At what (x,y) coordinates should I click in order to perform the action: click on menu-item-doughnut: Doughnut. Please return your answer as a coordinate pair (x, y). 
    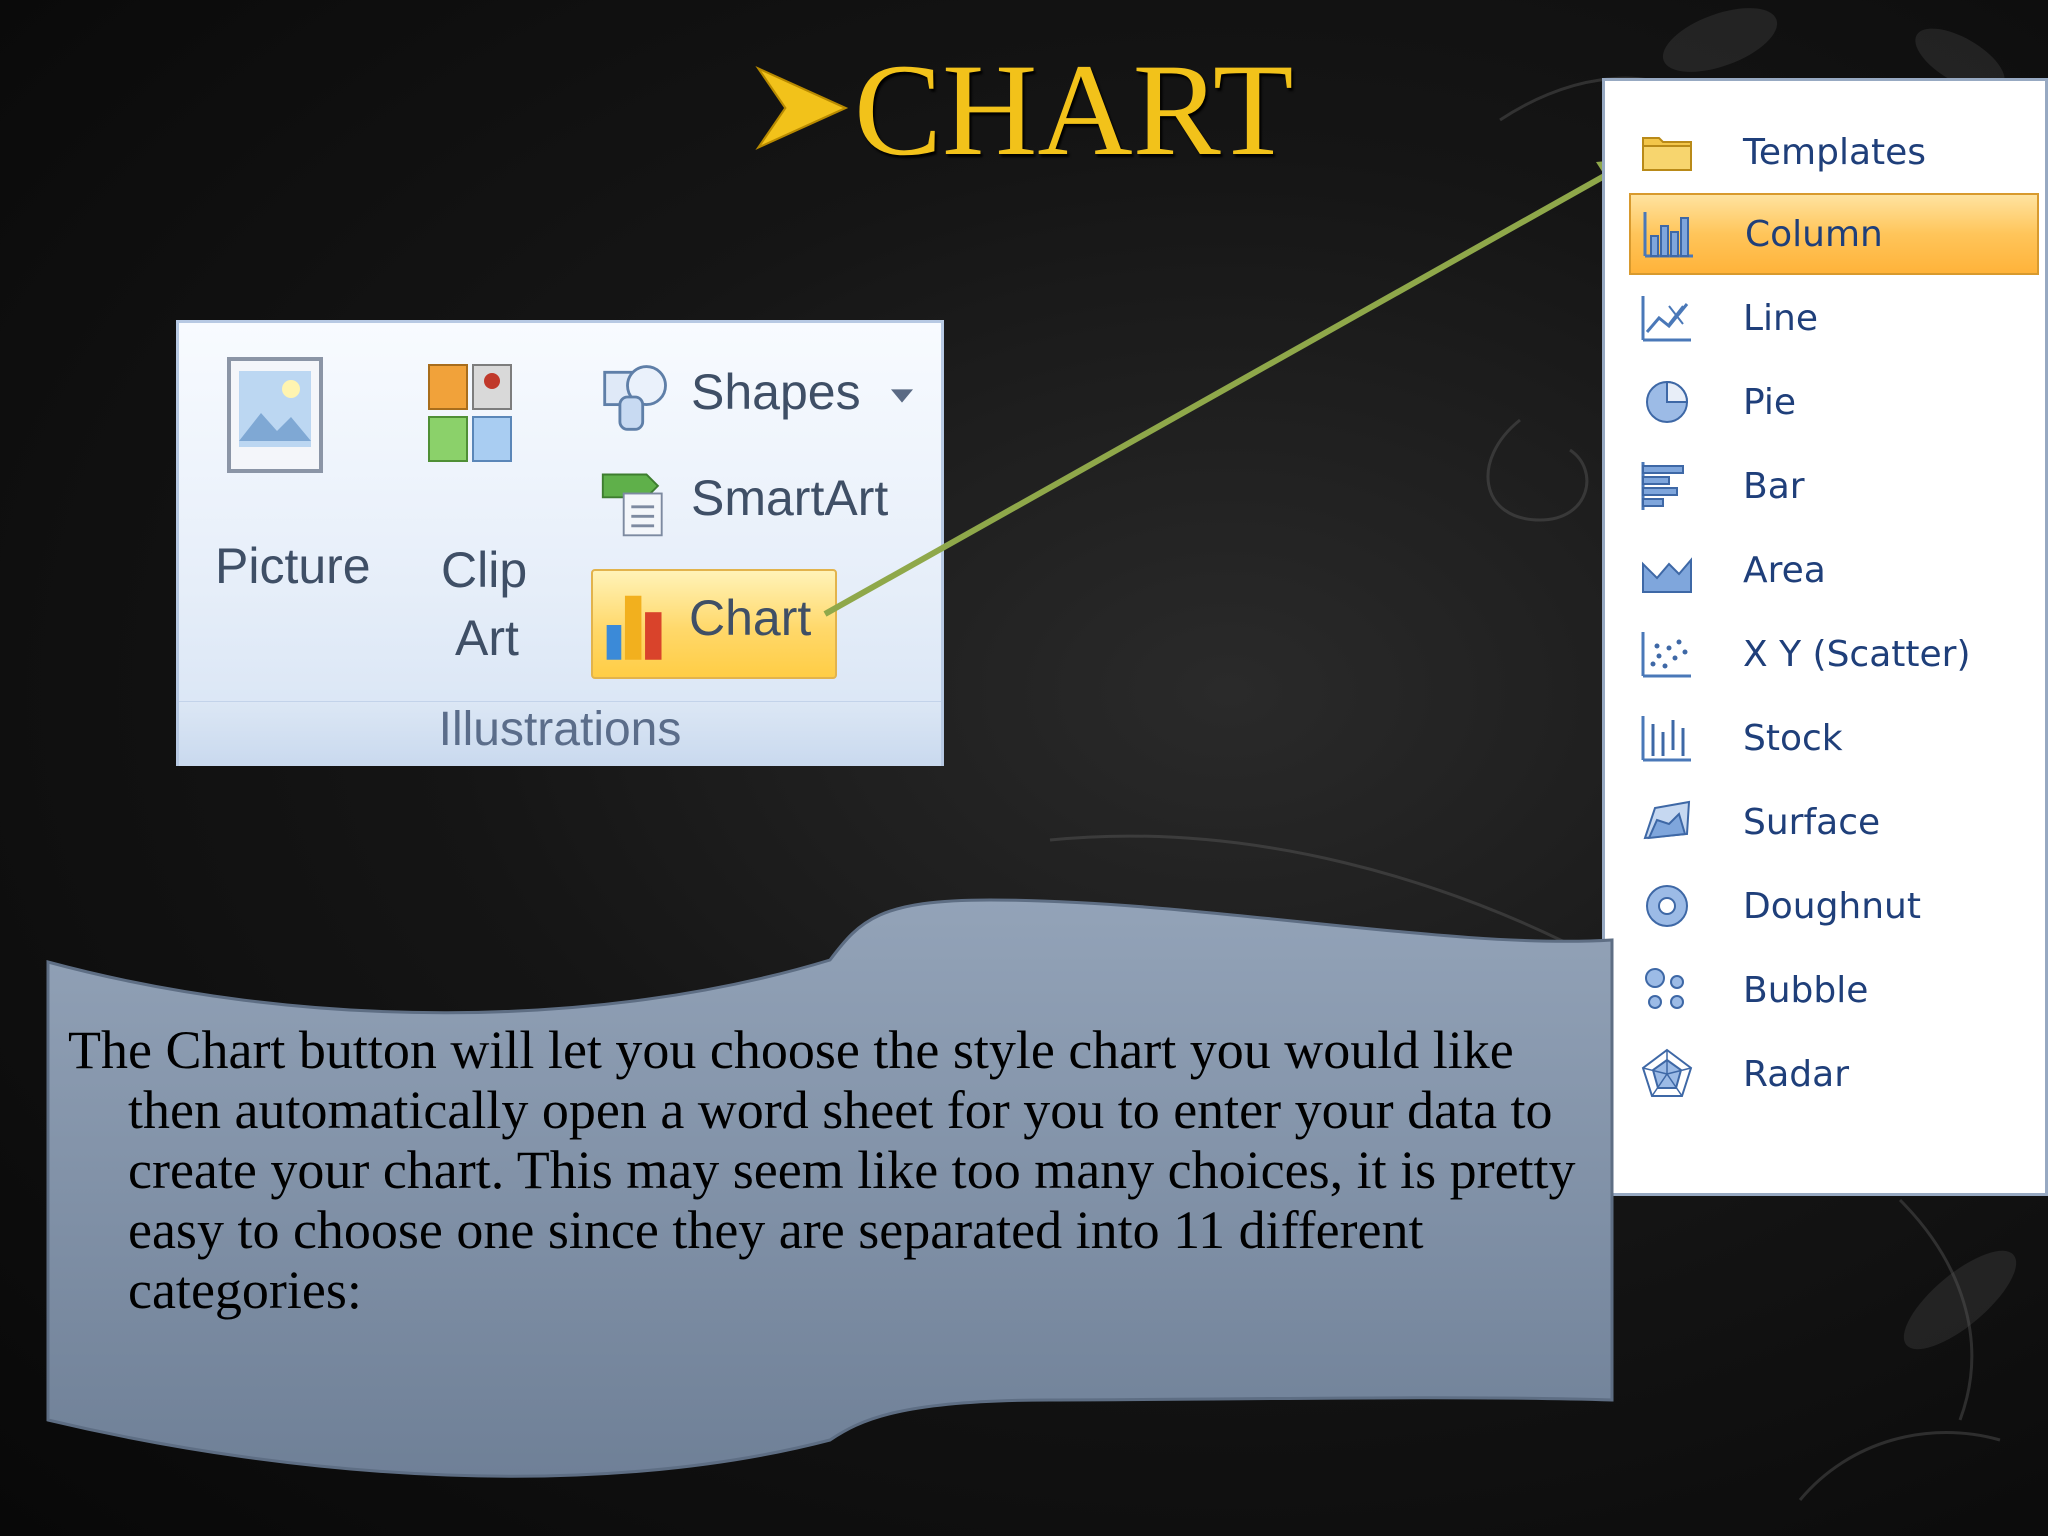
    Looking at the image, I should click on (1834, 906).